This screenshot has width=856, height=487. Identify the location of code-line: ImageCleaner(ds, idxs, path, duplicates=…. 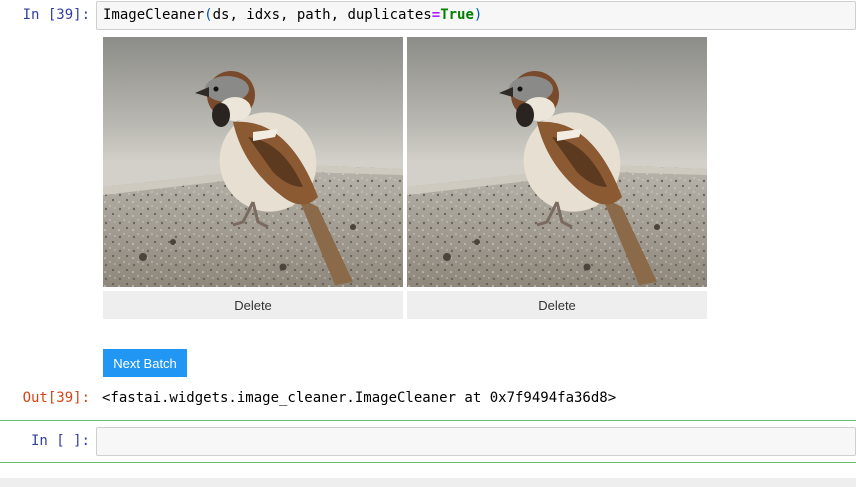
(292, 15).